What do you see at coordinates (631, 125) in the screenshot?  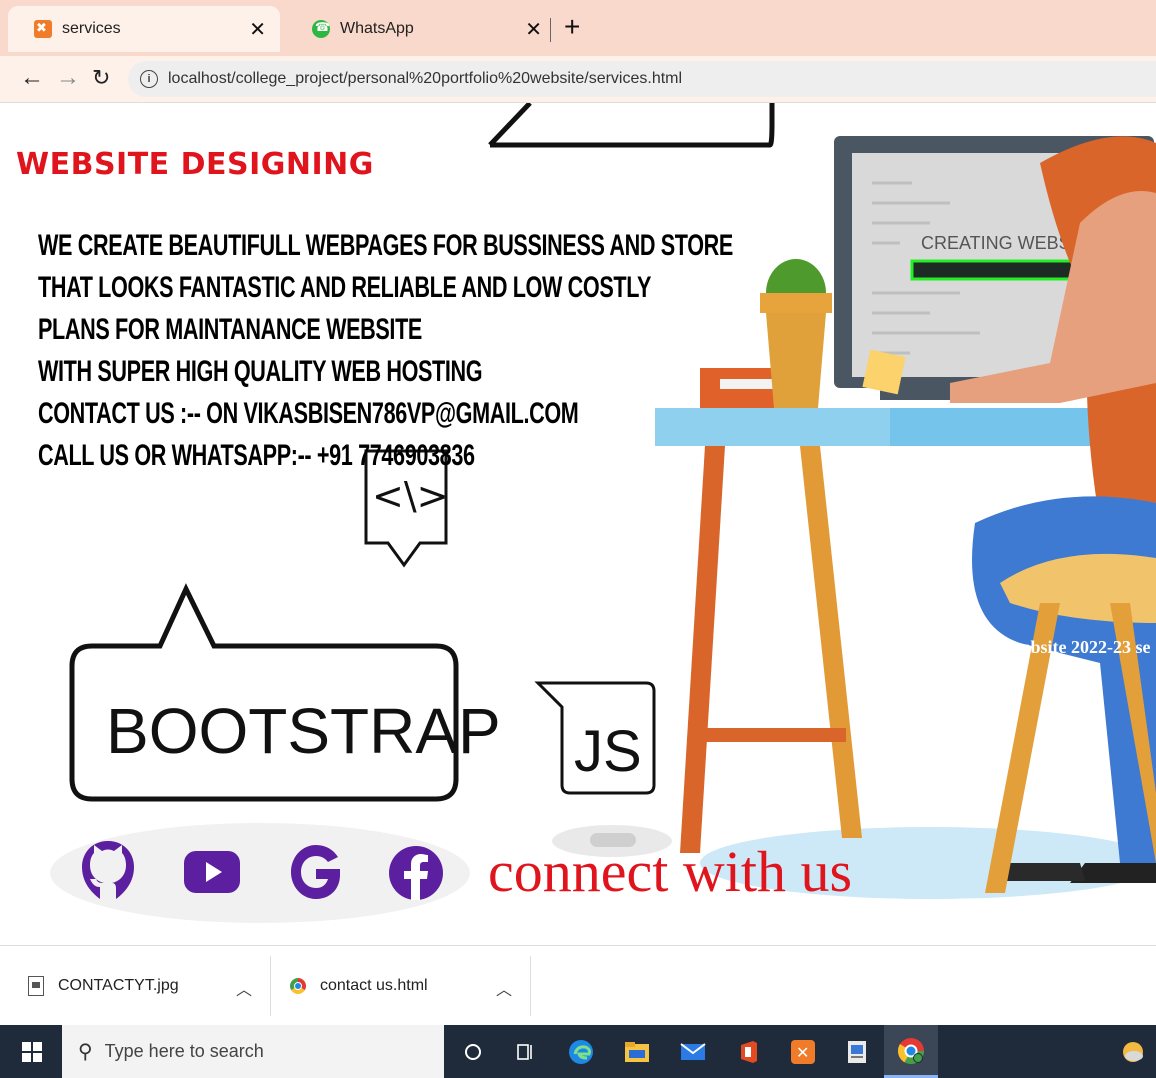 I see `top-speech-bubble` at bounding box center [631, 125].